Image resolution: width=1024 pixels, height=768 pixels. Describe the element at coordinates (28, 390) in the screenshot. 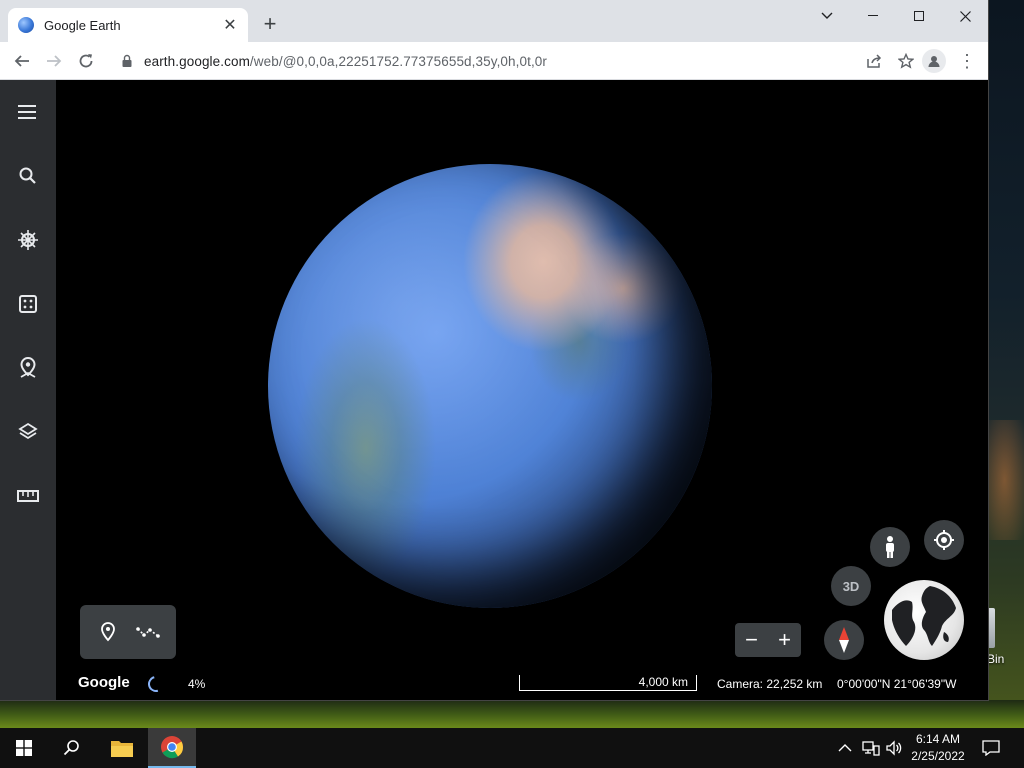

I see `earth-sidebar` at that location.